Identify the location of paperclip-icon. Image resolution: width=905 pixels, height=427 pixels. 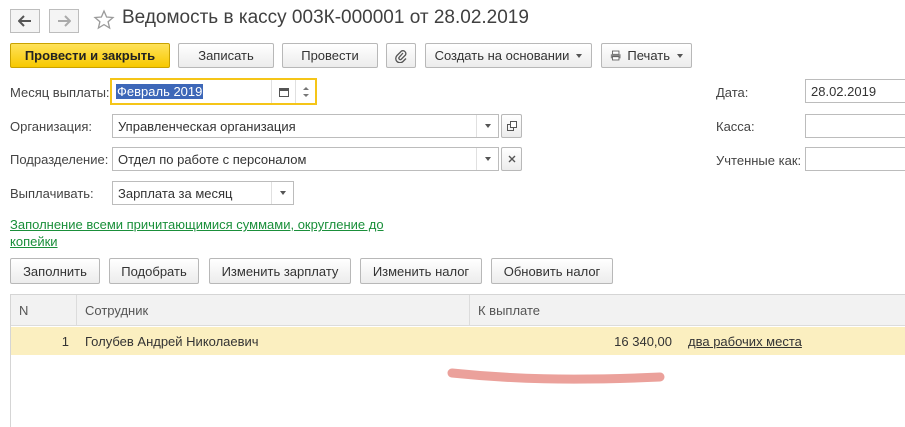
(401, 56).